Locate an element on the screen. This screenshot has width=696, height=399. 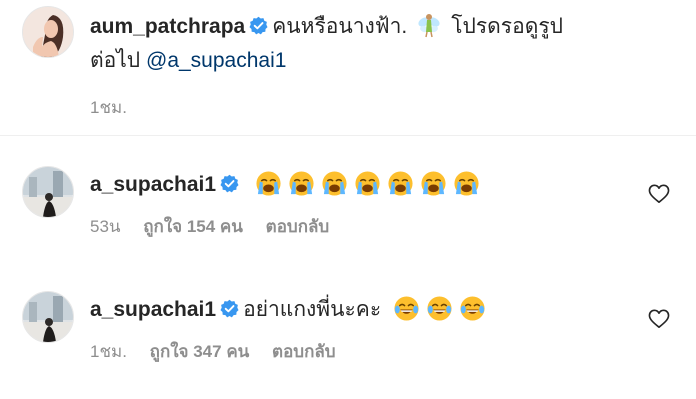
caption-text-part2: โปรดรอดูรูป is located at coordinates (507, 26).